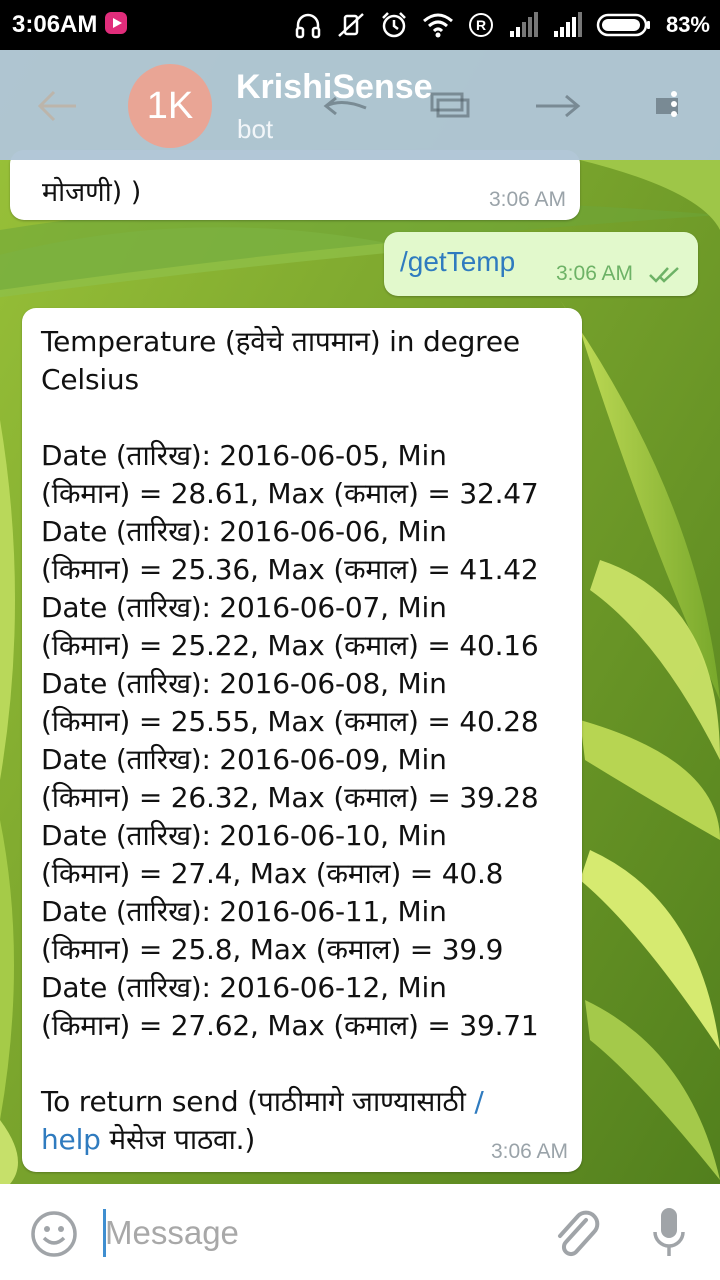 The height and width of the screenshot is (1280, 720). Describe the element at coordinates (558, 106) in the screenshot. I see `forward-icon` at that location.